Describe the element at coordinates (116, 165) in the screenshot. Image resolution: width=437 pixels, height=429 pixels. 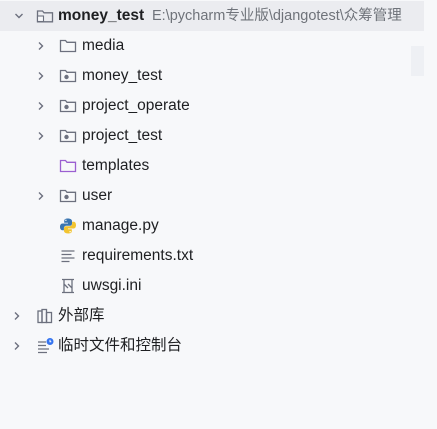
I see `tree-item-label: templates` at that location.